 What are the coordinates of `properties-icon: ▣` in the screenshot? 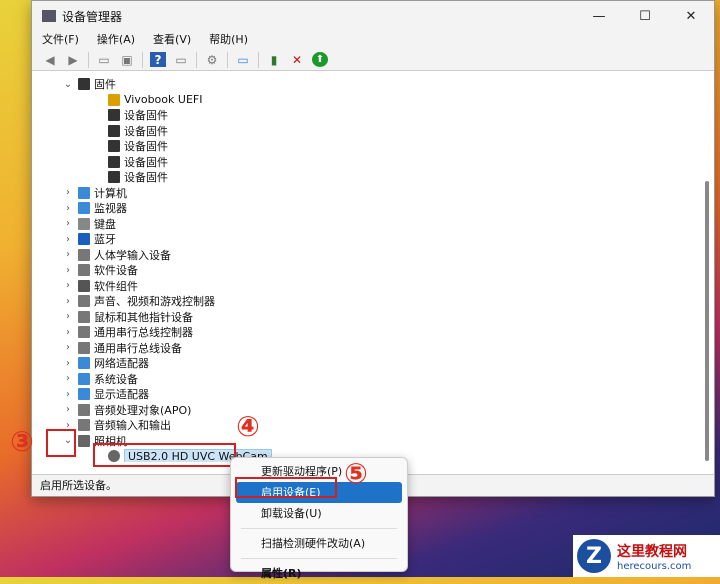 It's located at (127, 59).